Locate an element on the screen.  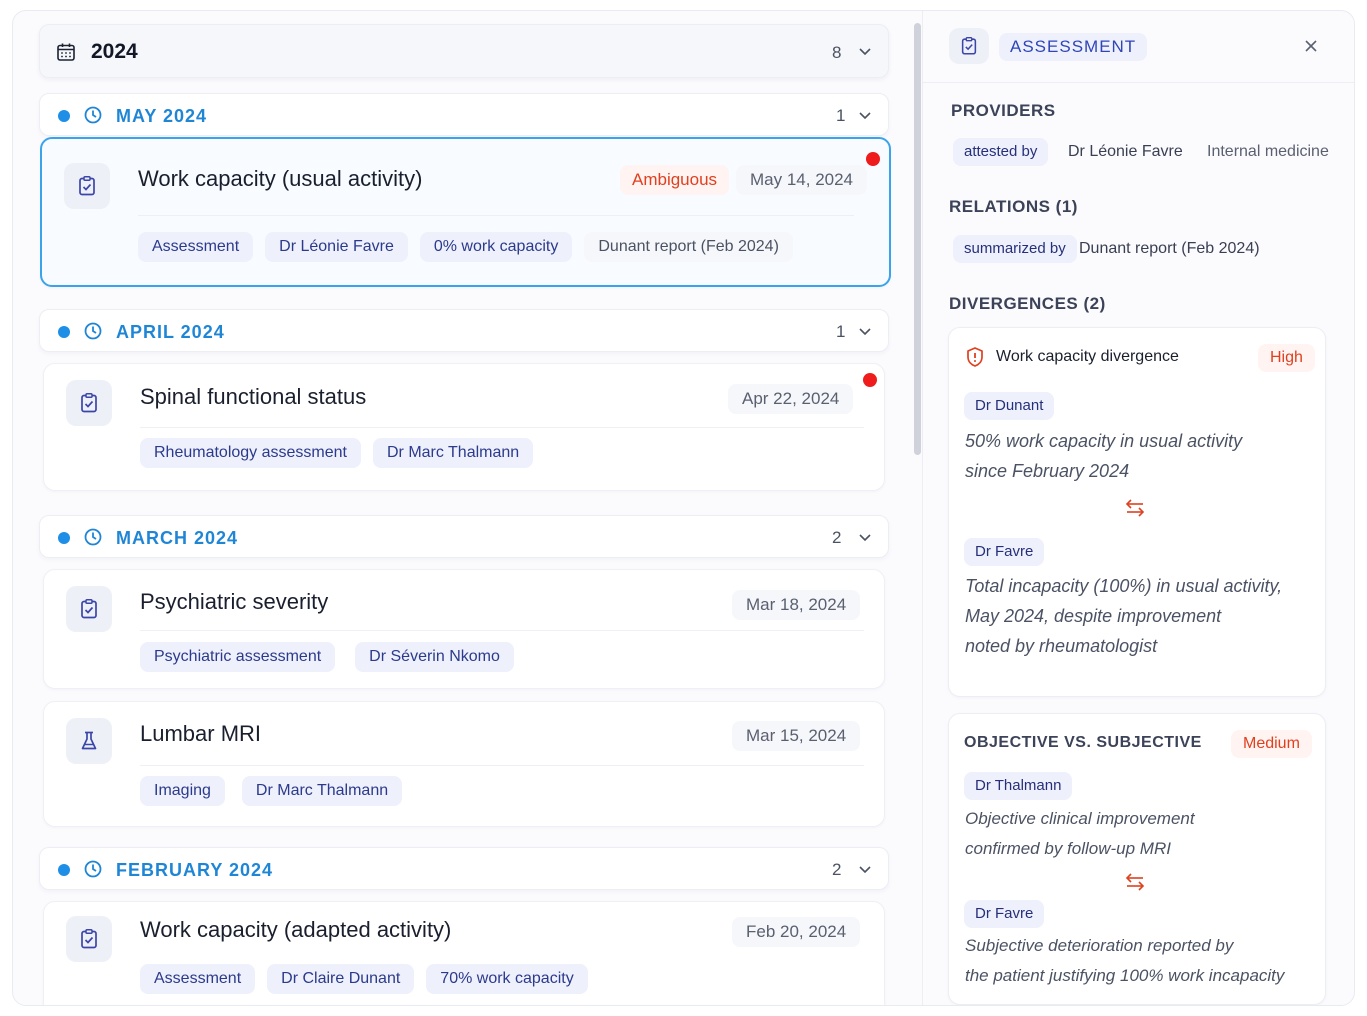
month-header-february: FEBRUARY 2024 2 is located at coordinates (464, 868).